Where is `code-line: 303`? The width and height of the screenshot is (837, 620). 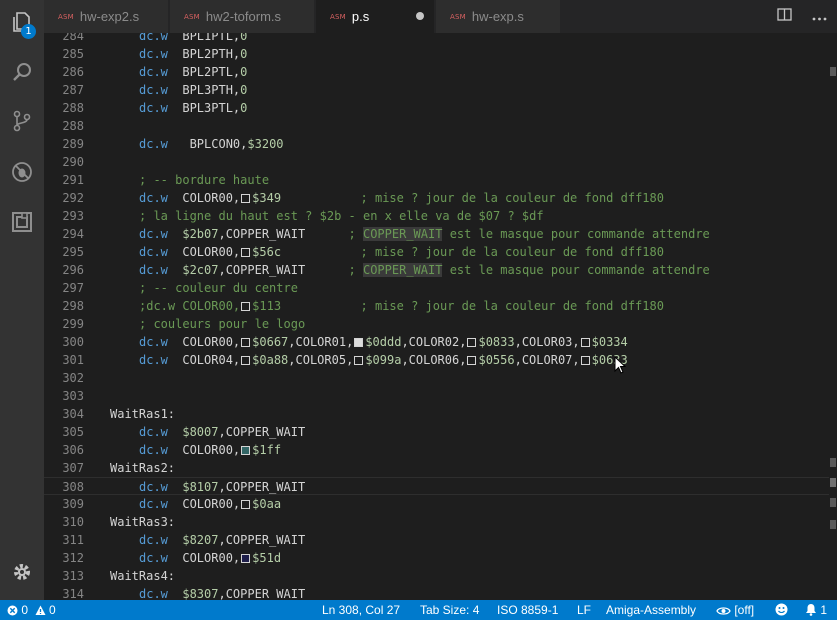
code-line: 303 is located at coordinates (436, 396).